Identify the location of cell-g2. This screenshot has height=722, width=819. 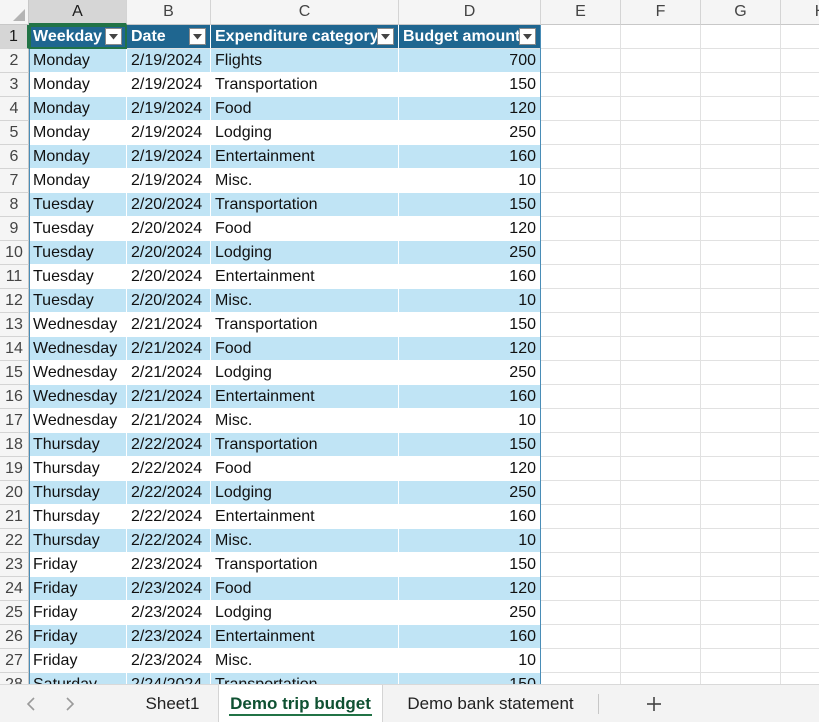
(741, 61).